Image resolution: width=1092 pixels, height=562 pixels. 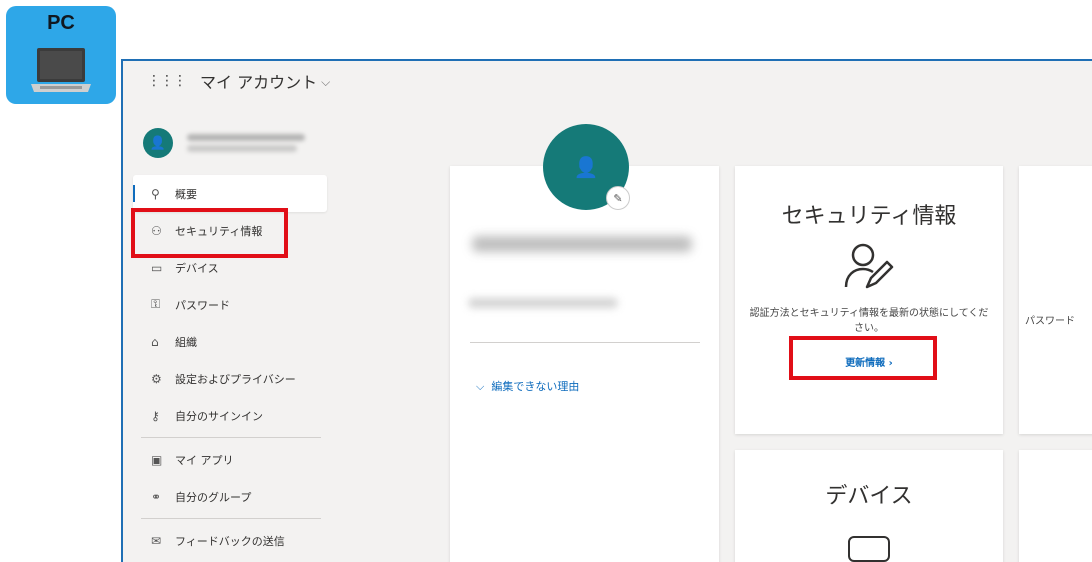 I want to click on top-bar: ⋮⋮⋮ マイ アカウント ⌵, so click(x=607, y=81).